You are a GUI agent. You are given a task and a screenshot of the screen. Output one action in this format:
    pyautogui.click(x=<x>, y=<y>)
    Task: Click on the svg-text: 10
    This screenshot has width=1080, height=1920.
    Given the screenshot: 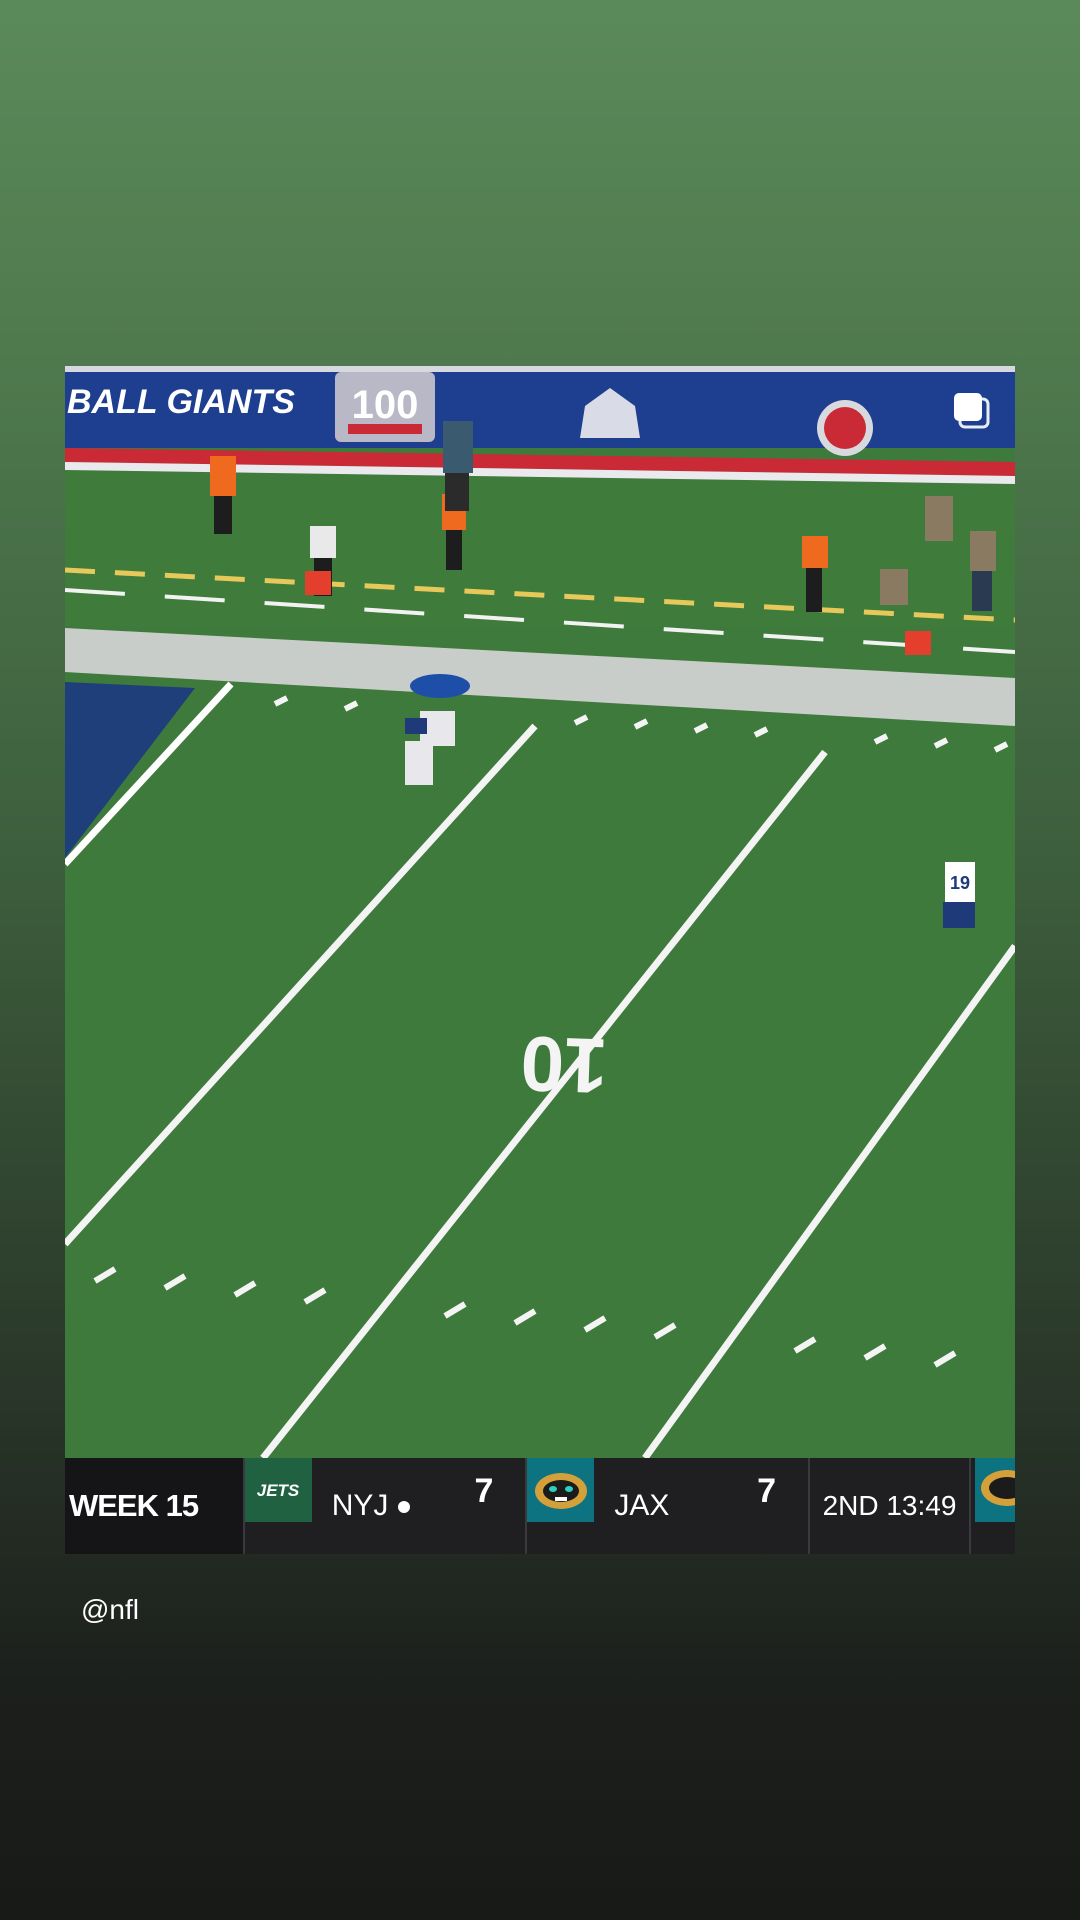 What is the action you would take?
    pyautogui.click(x=564, y=1064)
    